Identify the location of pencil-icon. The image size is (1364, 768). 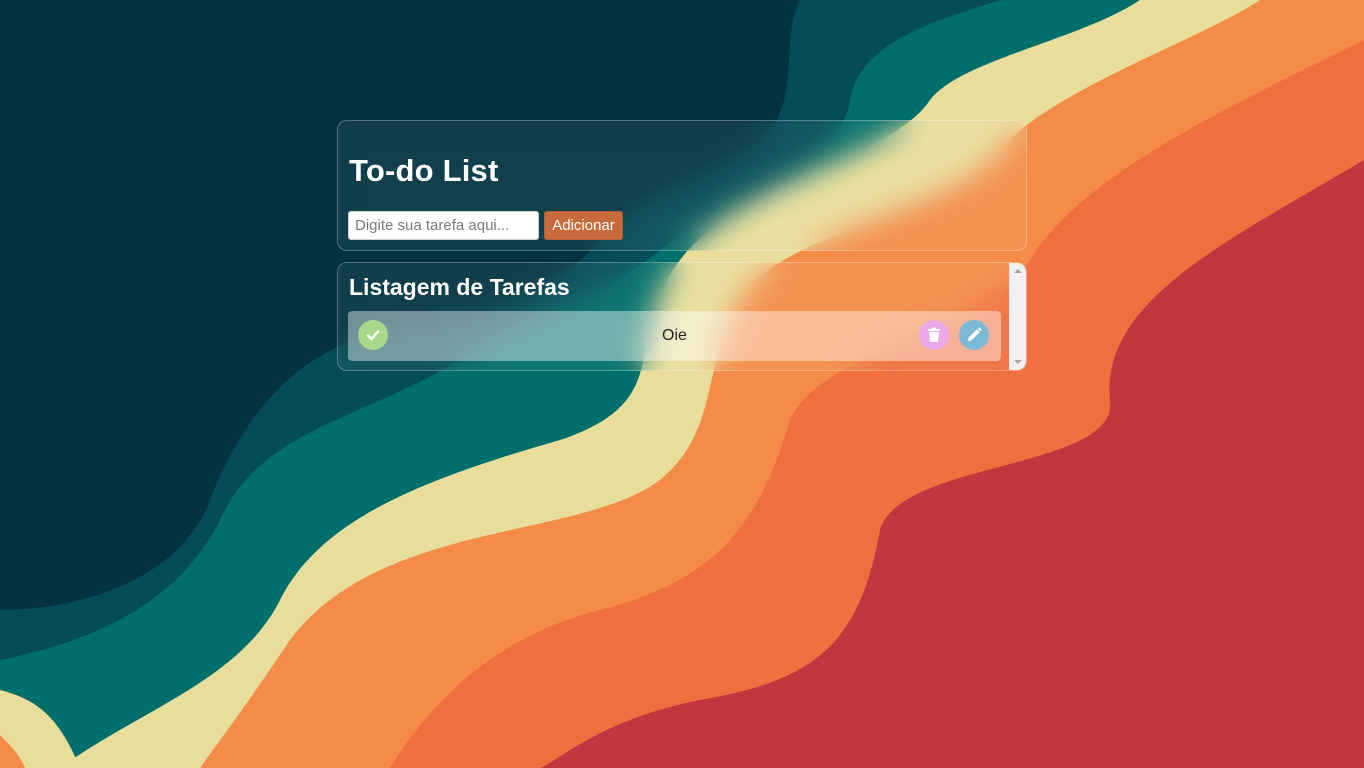
(975, 334).